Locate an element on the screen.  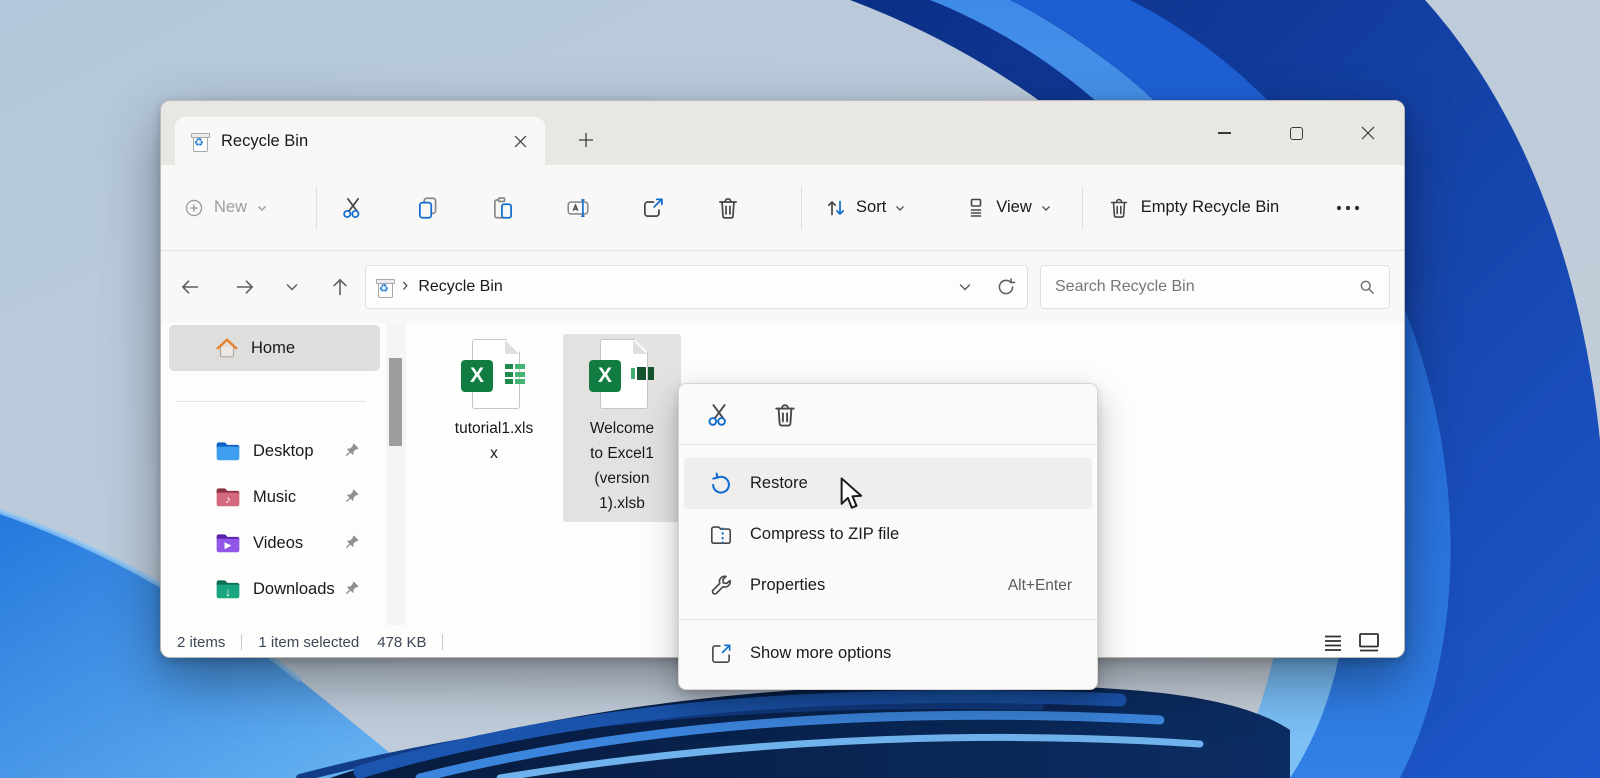
sidebar-item-music: ♪ Music is located at coordinates (274, 497).